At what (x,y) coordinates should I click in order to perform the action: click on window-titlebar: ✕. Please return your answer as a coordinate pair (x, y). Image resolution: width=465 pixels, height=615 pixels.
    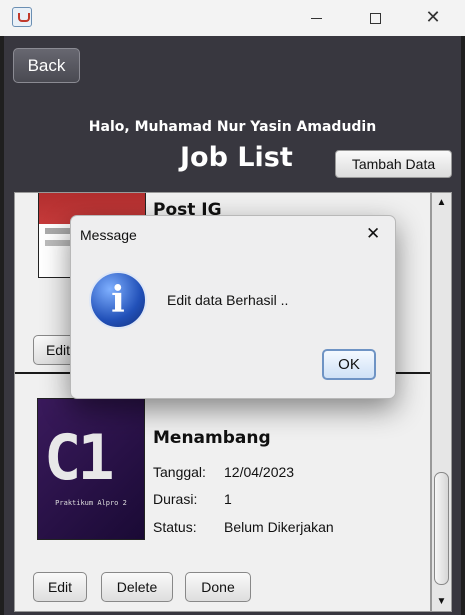
    Looking at the image, I should click on (232, 18).